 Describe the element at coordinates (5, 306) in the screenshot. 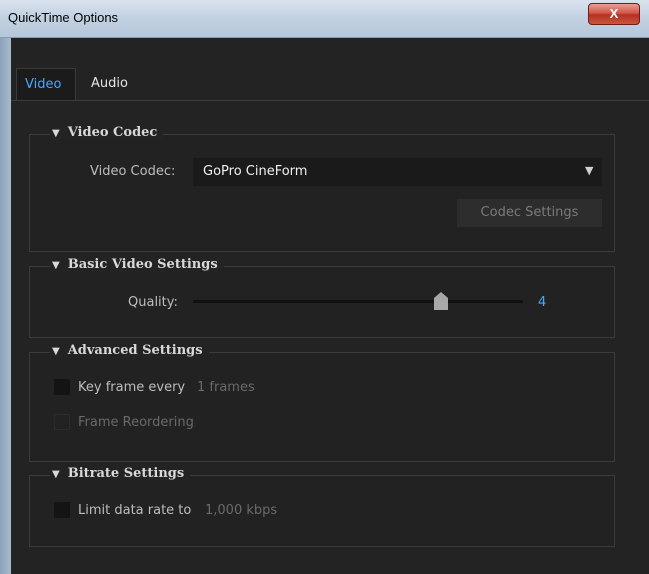

I see `window-frame-left` at that location.